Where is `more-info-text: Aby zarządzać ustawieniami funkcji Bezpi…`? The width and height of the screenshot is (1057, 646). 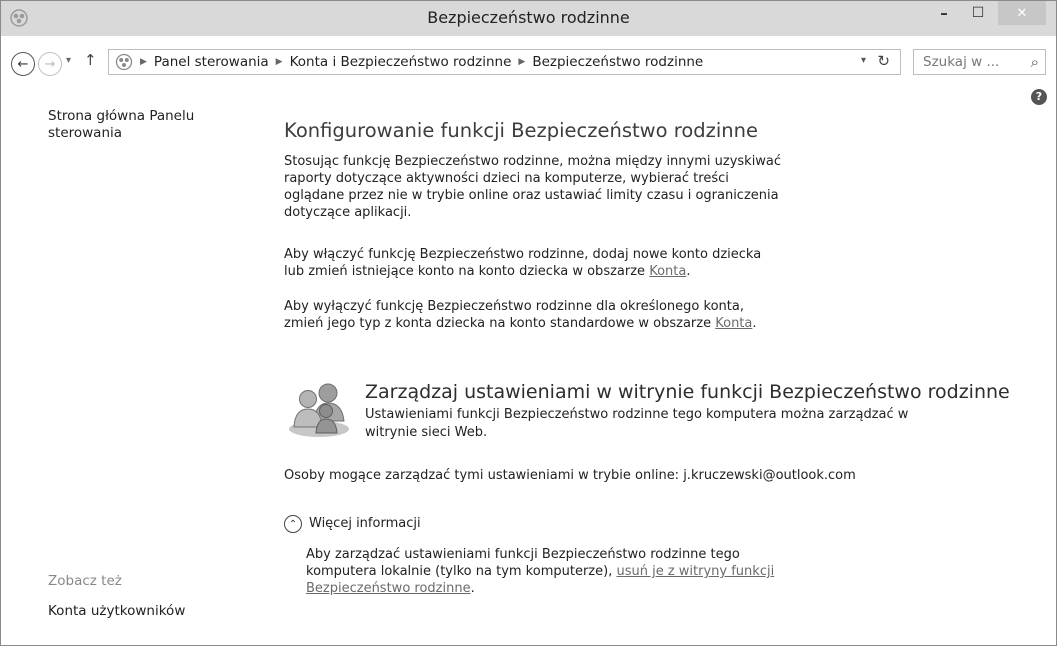 more-info-text: Aby zarządzać ustawieniami funkcji Bezpi… is located at coordinates (541, 571).